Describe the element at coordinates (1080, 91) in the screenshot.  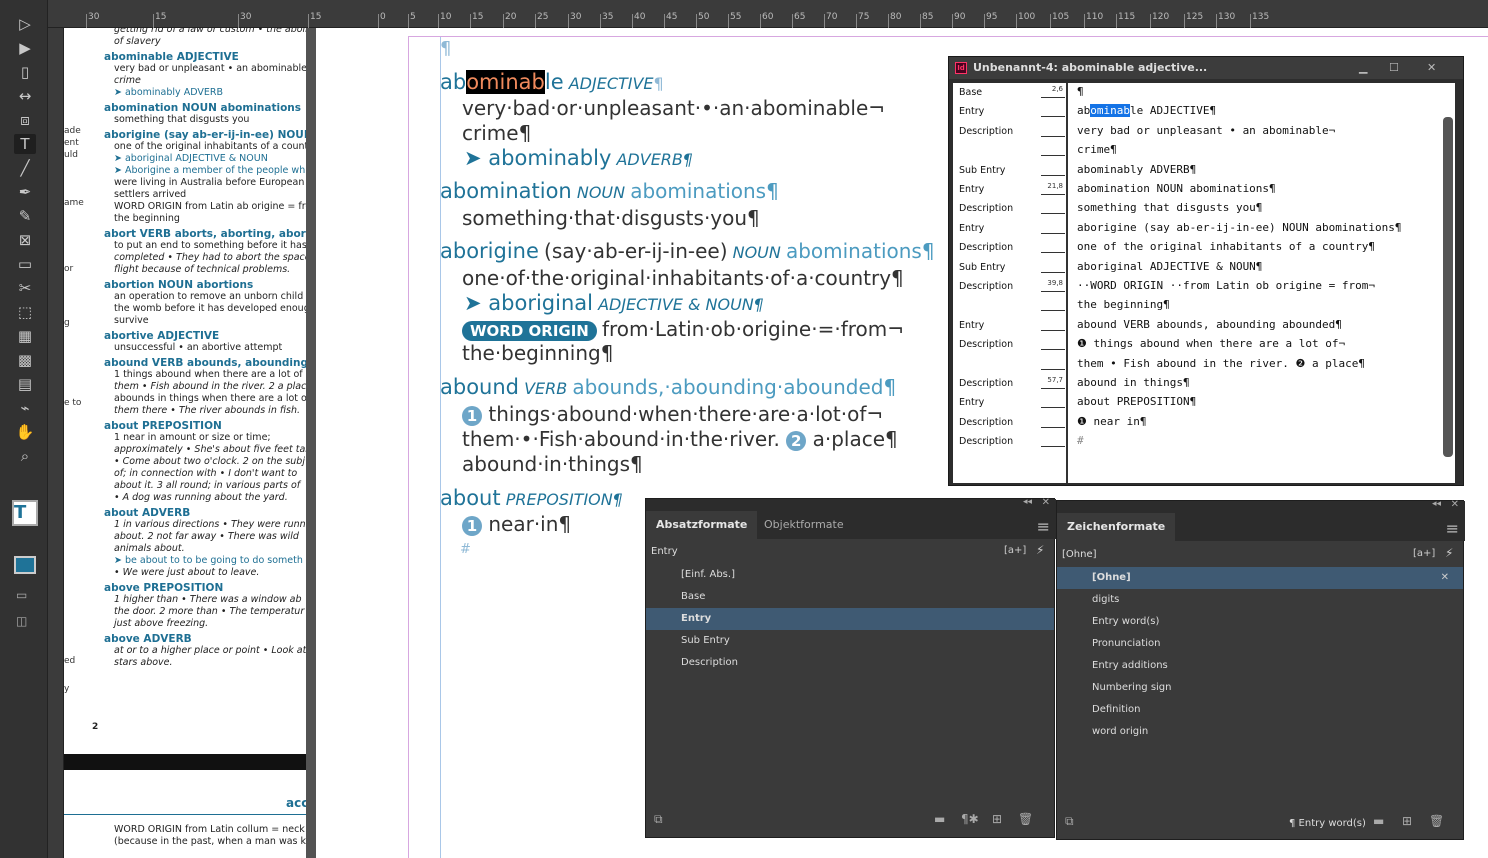
I see `story-line: ¶` at that location.